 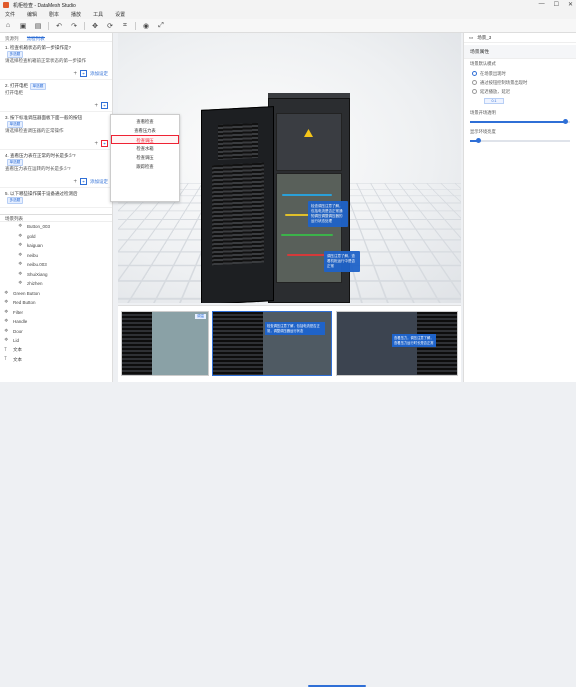 I want to click on radio-option: 在场景出现时, so click(x=520, y=73).